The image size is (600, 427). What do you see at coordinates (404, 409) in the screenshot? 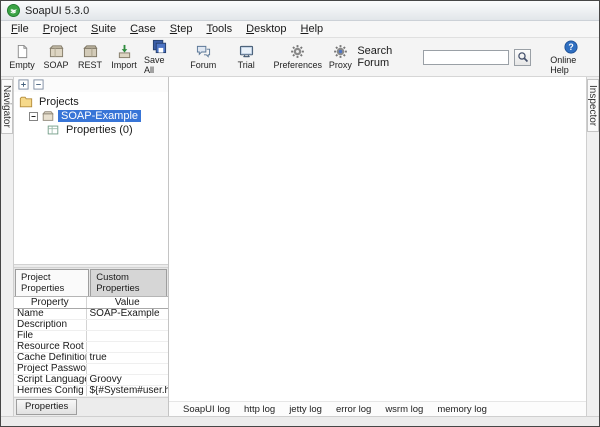
I see `tab-wsrm-log: wsrm log` at bounding box center [404, 409].